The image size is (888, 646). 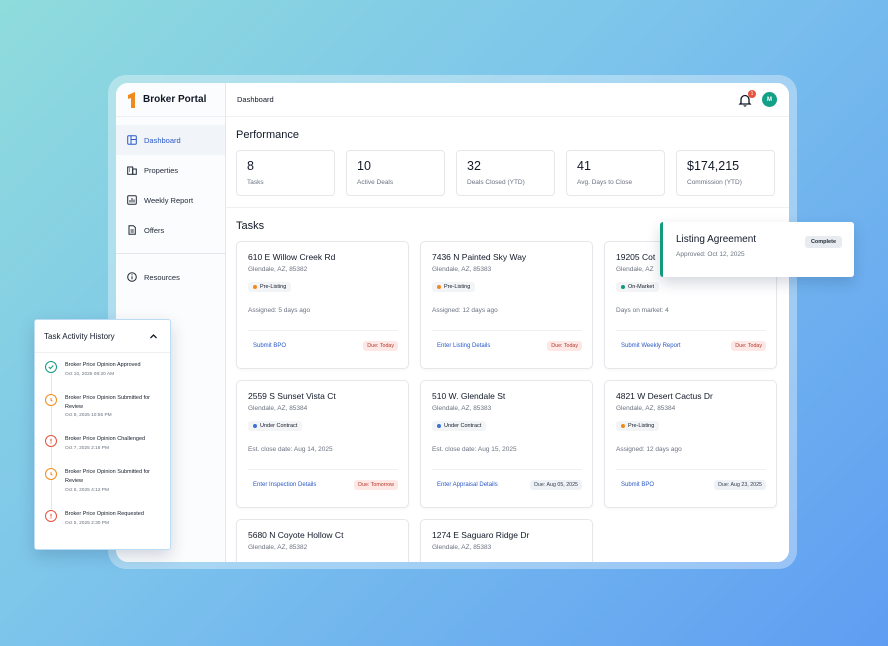 What do you see at coordinates (170, 140) in the screenshot?
I see `sidebar-item-dashboard: Dashboard` at bounding box center [170, 140].